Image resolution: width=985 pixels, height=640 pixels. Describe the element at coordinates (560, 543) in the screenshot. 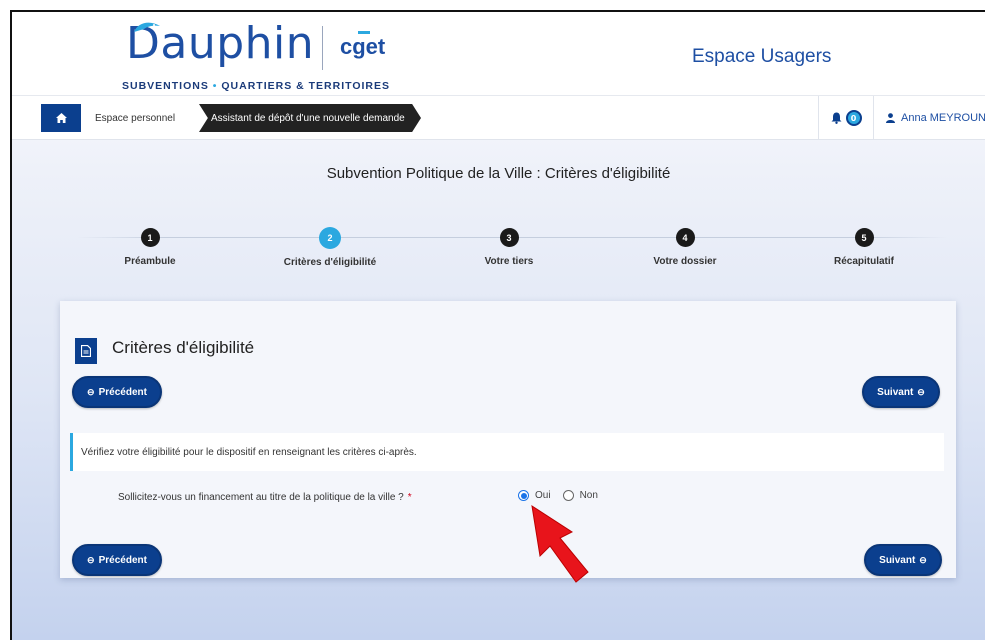

I see `red-arrow-annotation` at that location.